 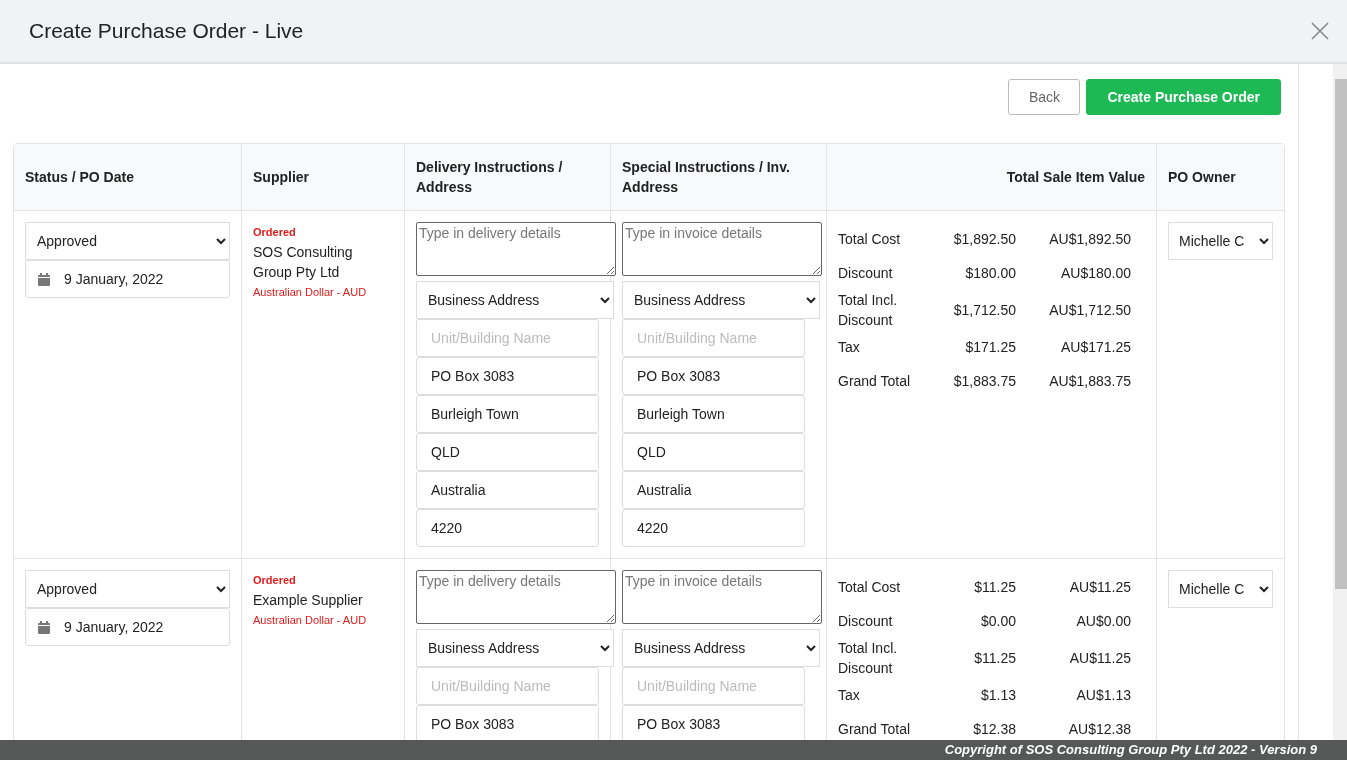 What do you see at coordinates (281, 177) in the screenshot?
I see `column-header: Supplier` at bounding box center [281, 177].